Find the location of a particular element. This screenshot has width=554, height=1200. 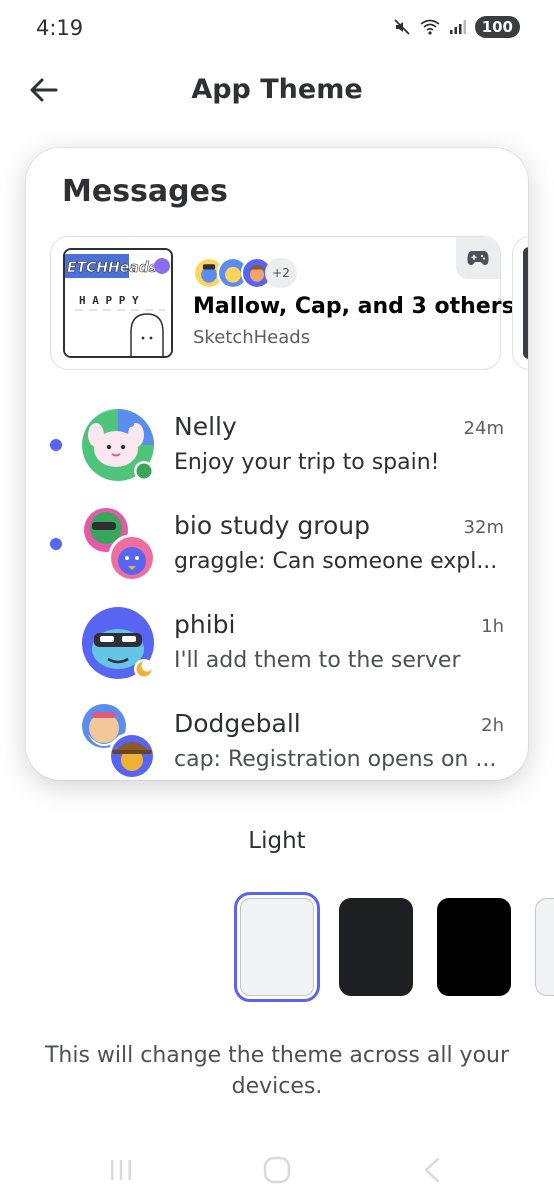

theme-swatch-next is located at coordinates (544, 947).